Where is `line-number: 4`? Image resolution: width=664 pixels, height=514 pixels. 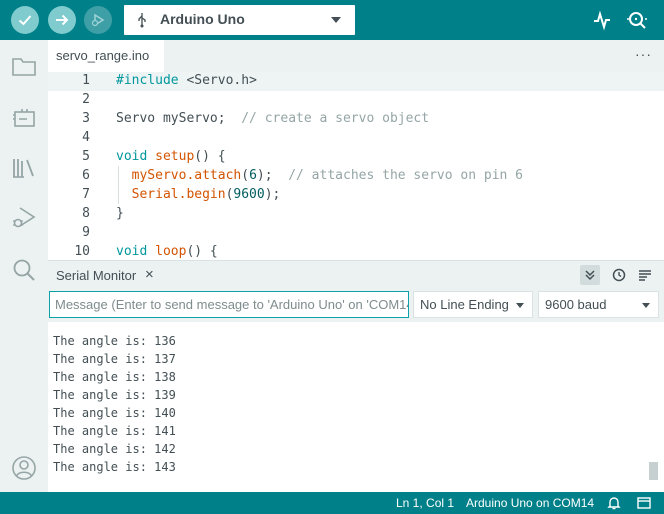
line-number: 4 is located at coordinates (86, 137).